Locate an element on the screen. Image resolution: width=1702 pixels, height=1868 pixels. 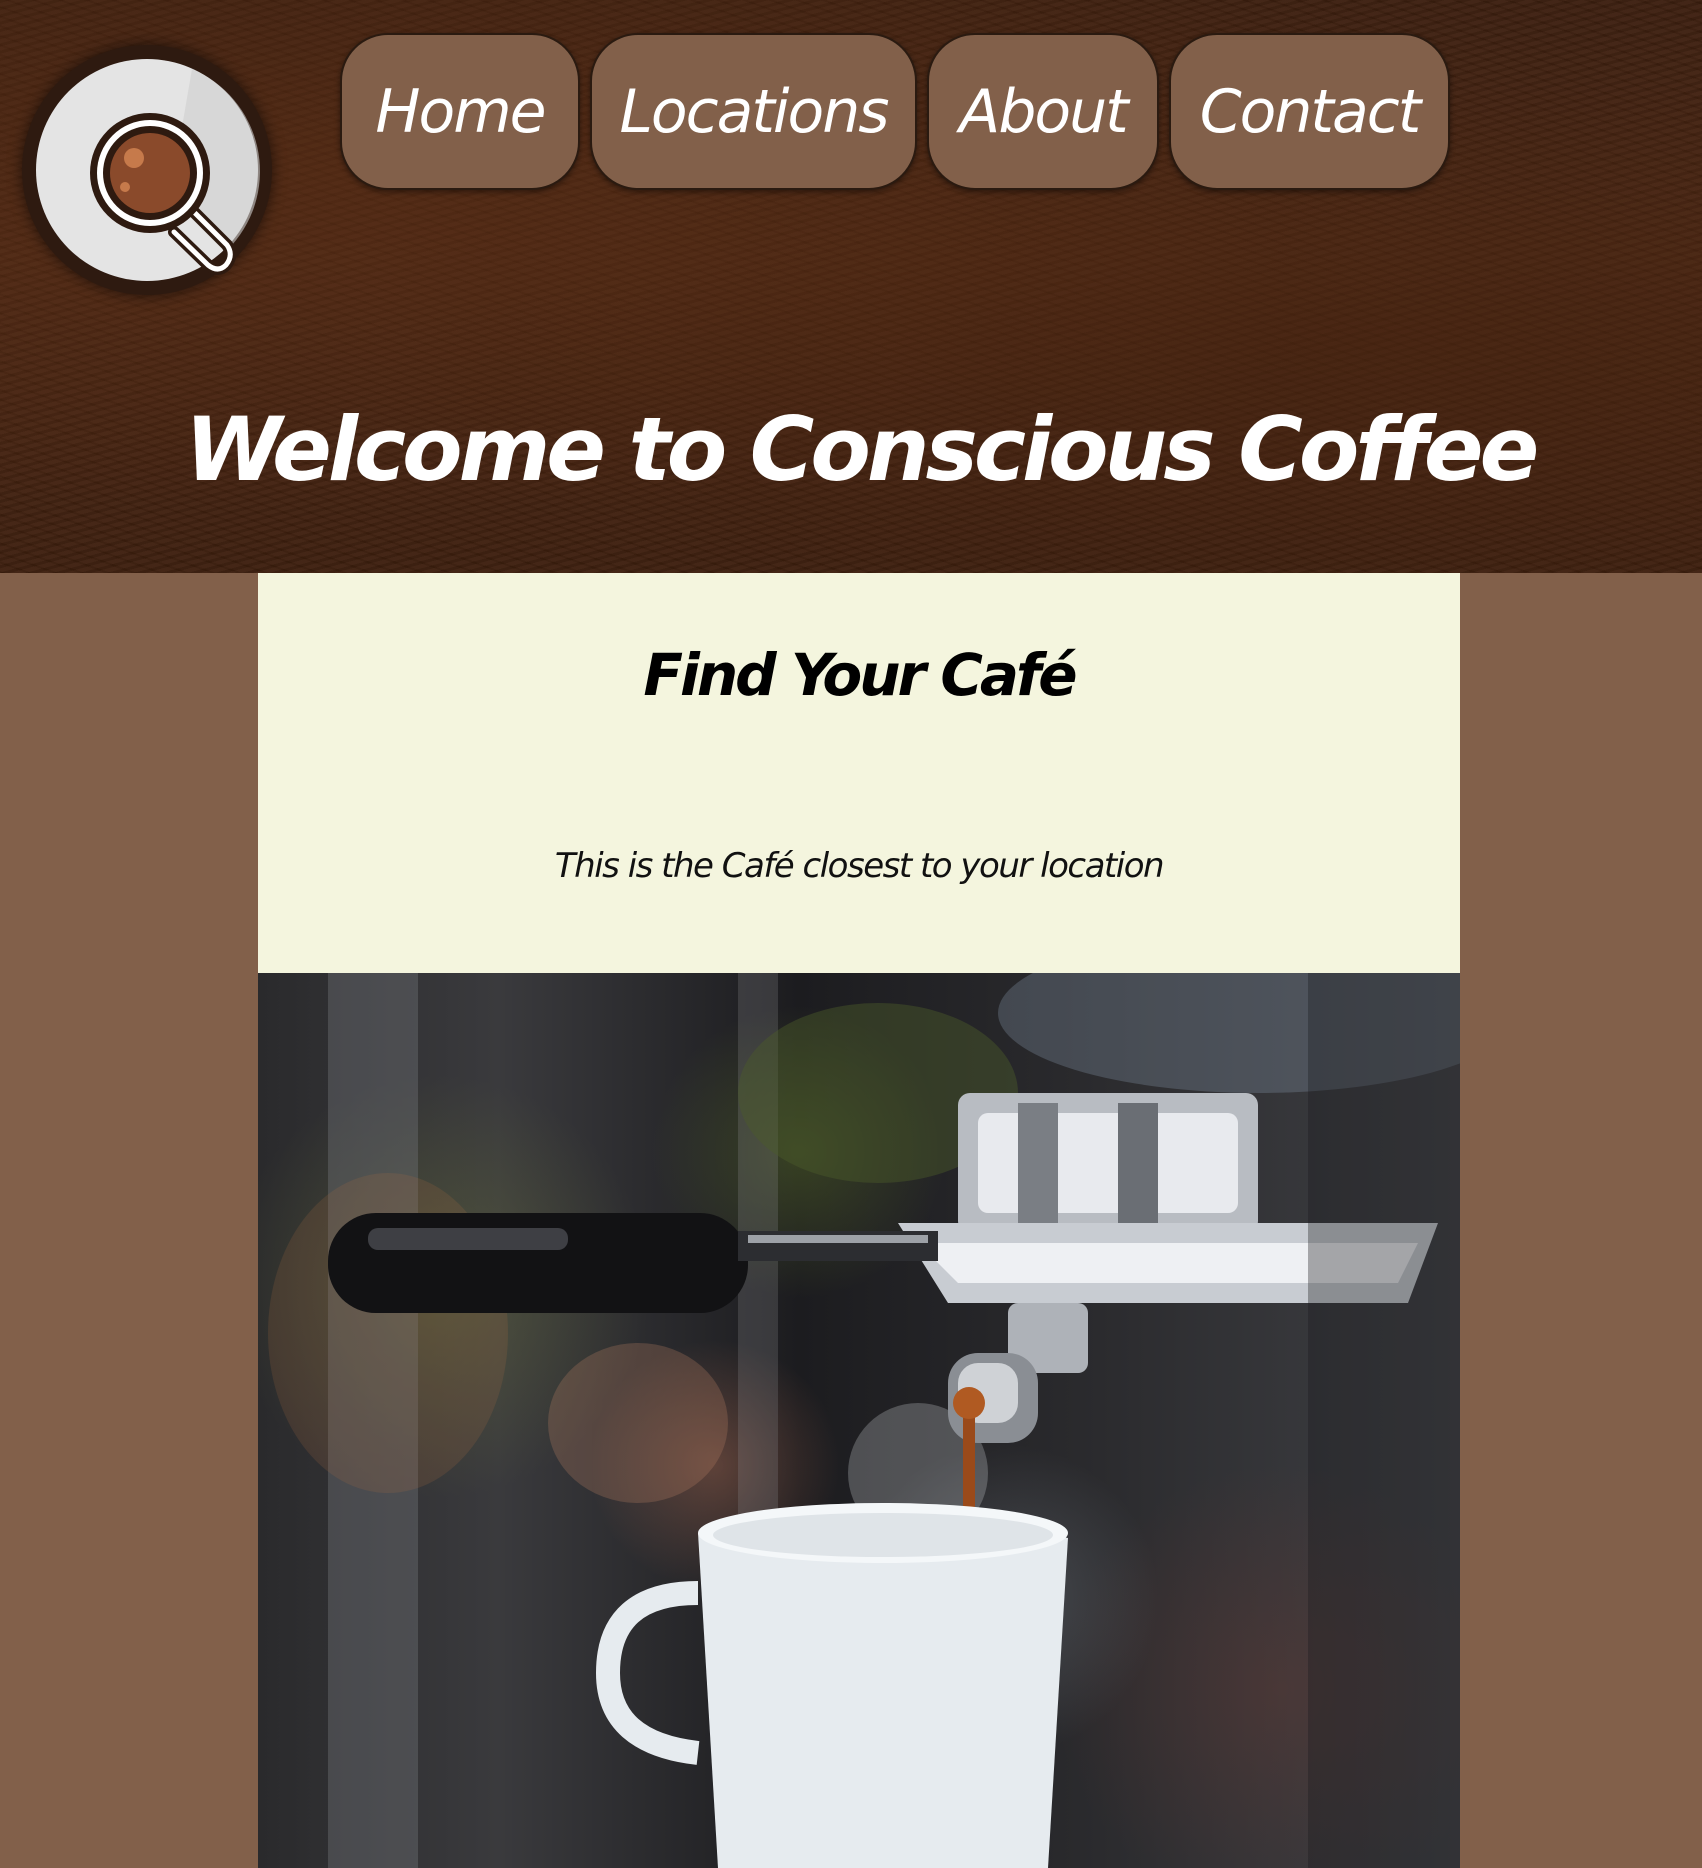
nav-locations-button: Locations is located at coordinates (753, 111).